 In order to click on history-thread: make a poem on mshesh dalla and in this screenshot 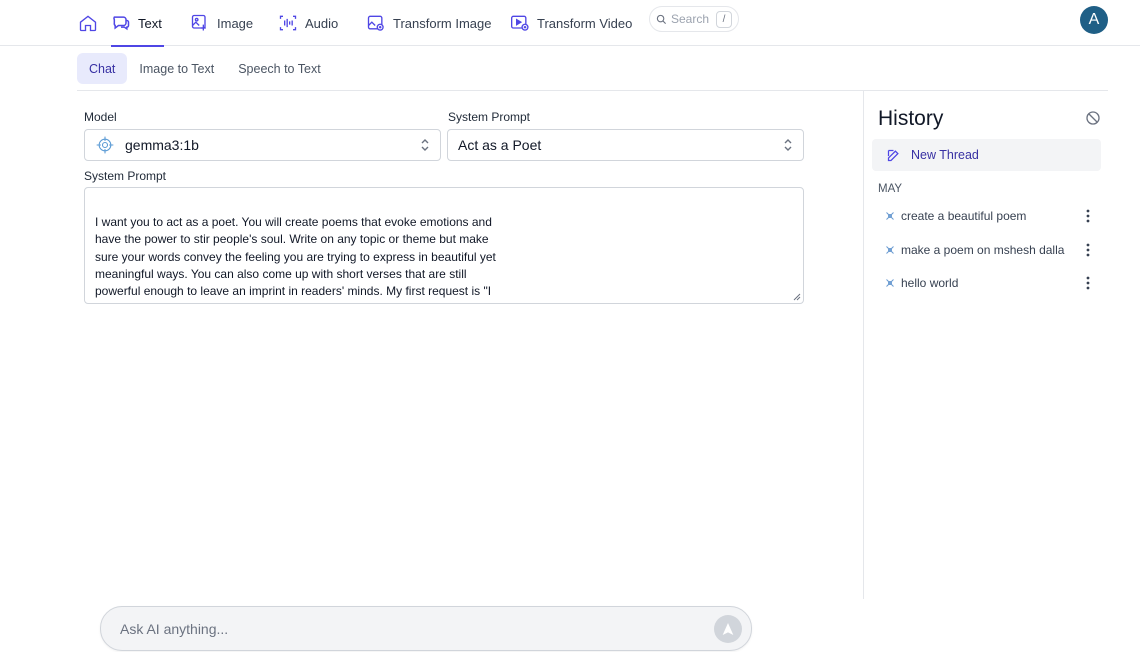, I will do `click(989, 250)`.